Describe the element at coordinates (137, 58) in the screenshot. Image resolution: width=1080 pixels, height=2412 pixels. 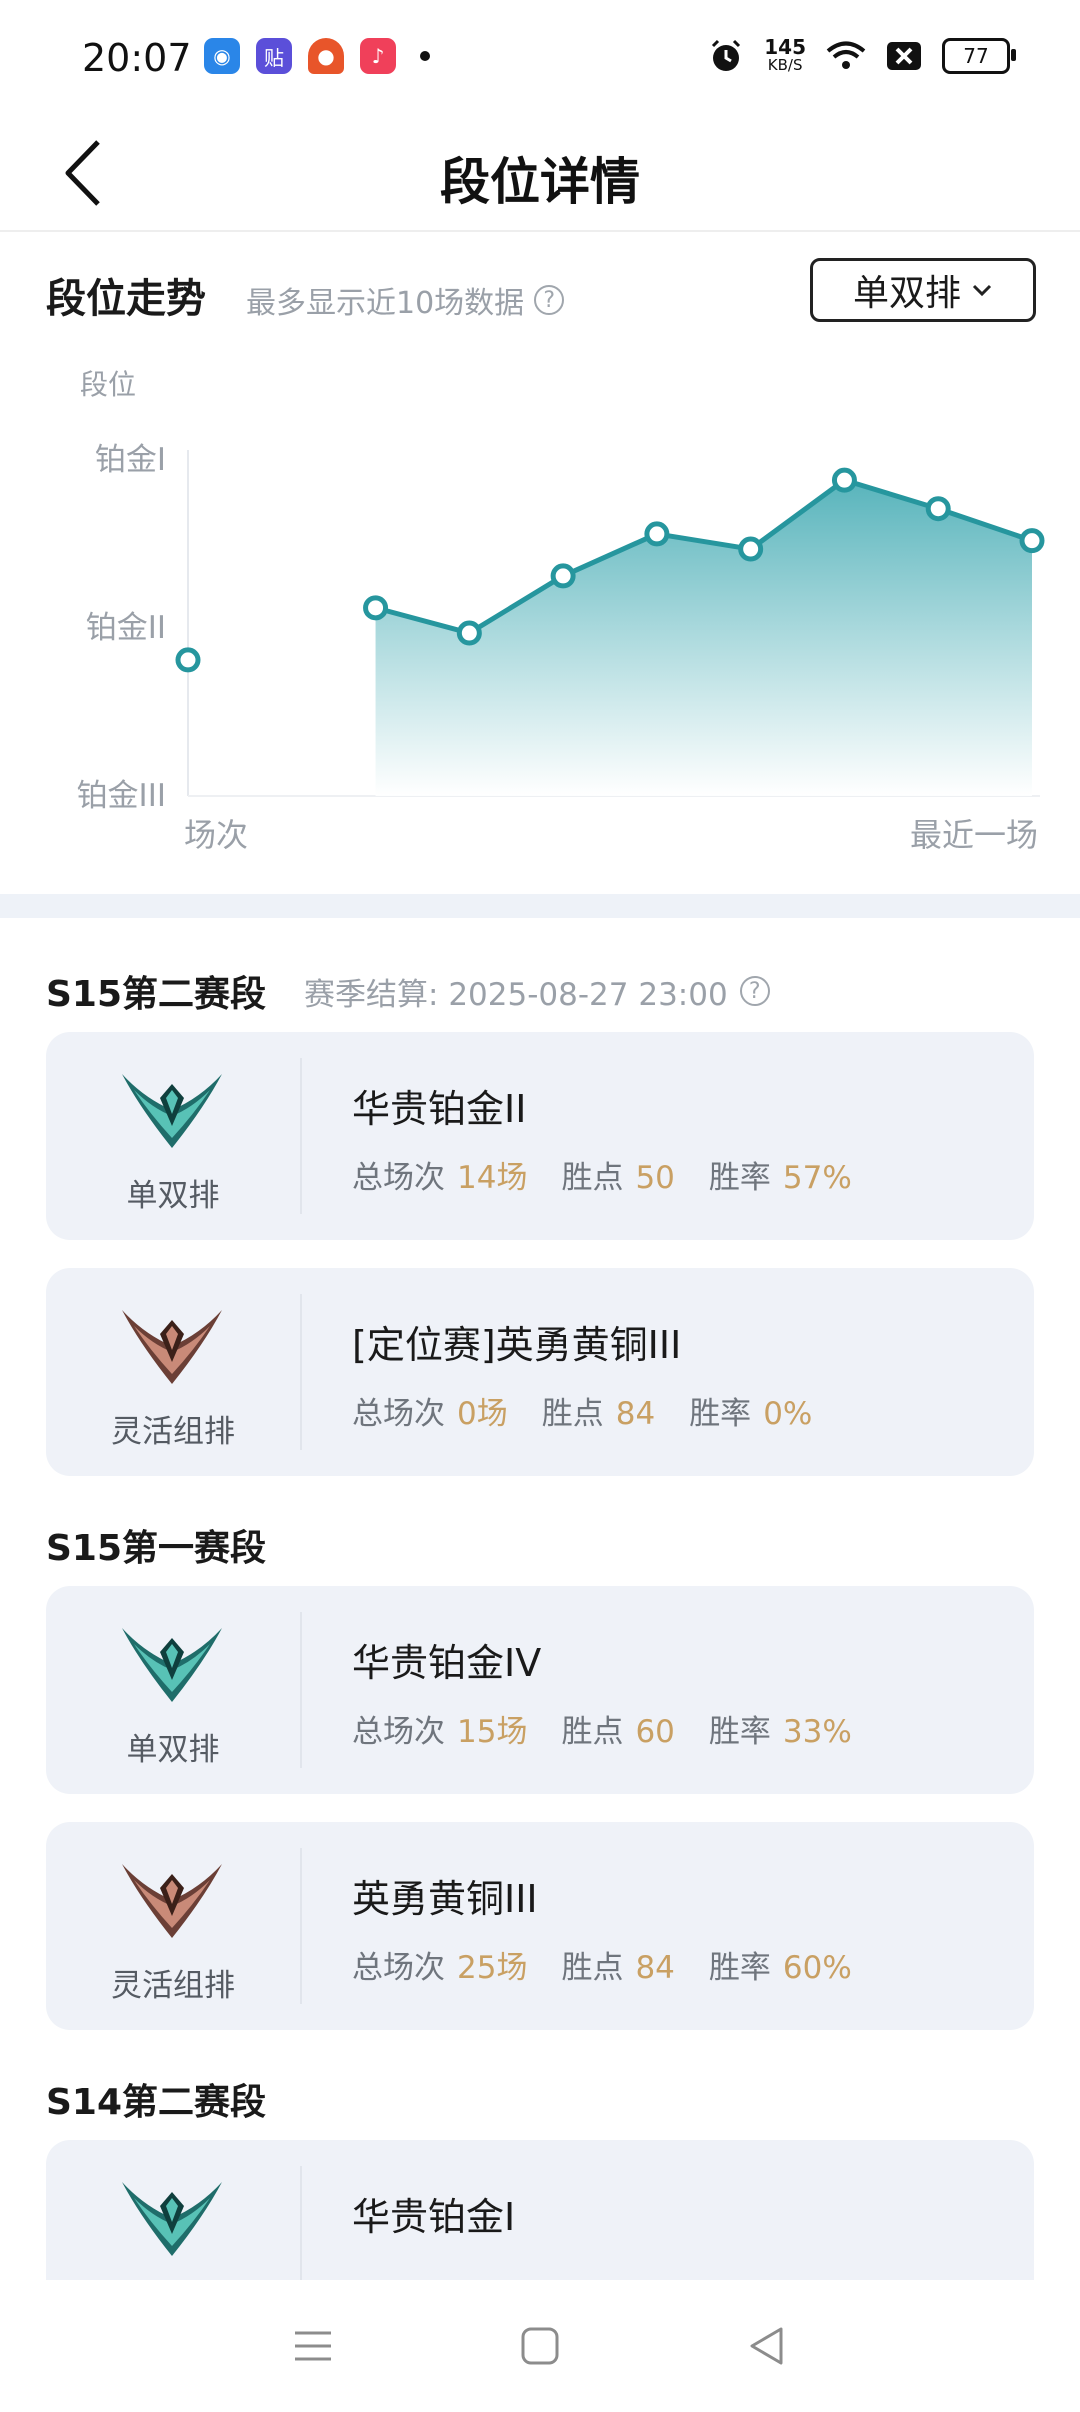
I see `status-time: 20:07` at that location.